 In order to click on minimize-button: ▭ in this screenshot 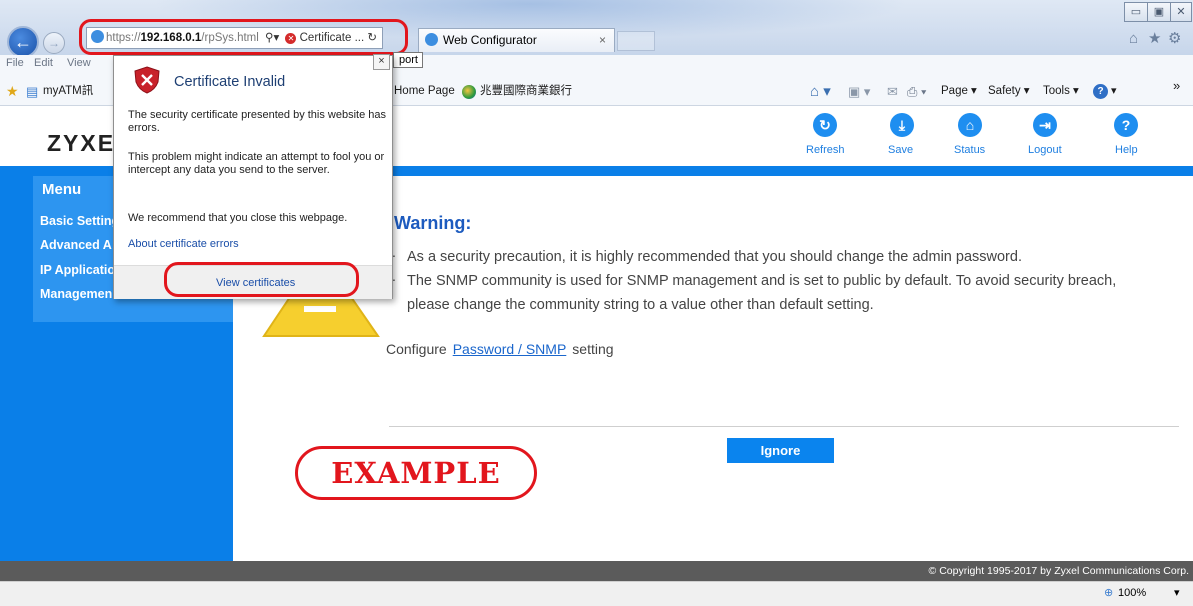, I will do `click(1136, 12)`.